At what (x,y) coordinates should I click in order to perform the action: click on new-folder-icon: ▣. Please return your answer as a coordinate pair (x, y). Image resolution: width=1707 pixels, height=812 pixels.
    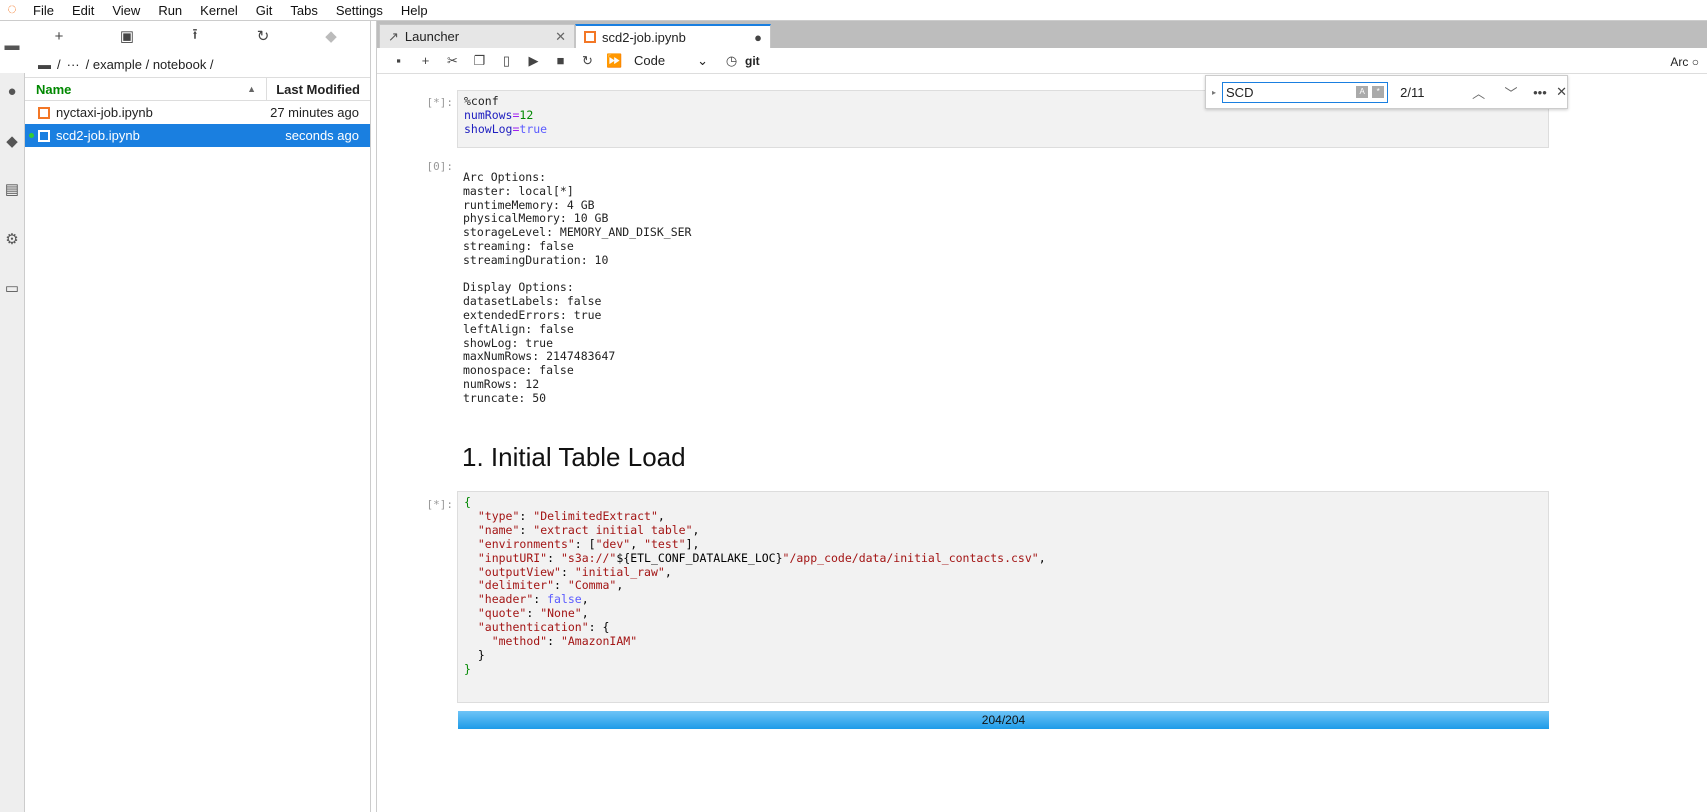
    Looking at the image, I should click on (127, 36).